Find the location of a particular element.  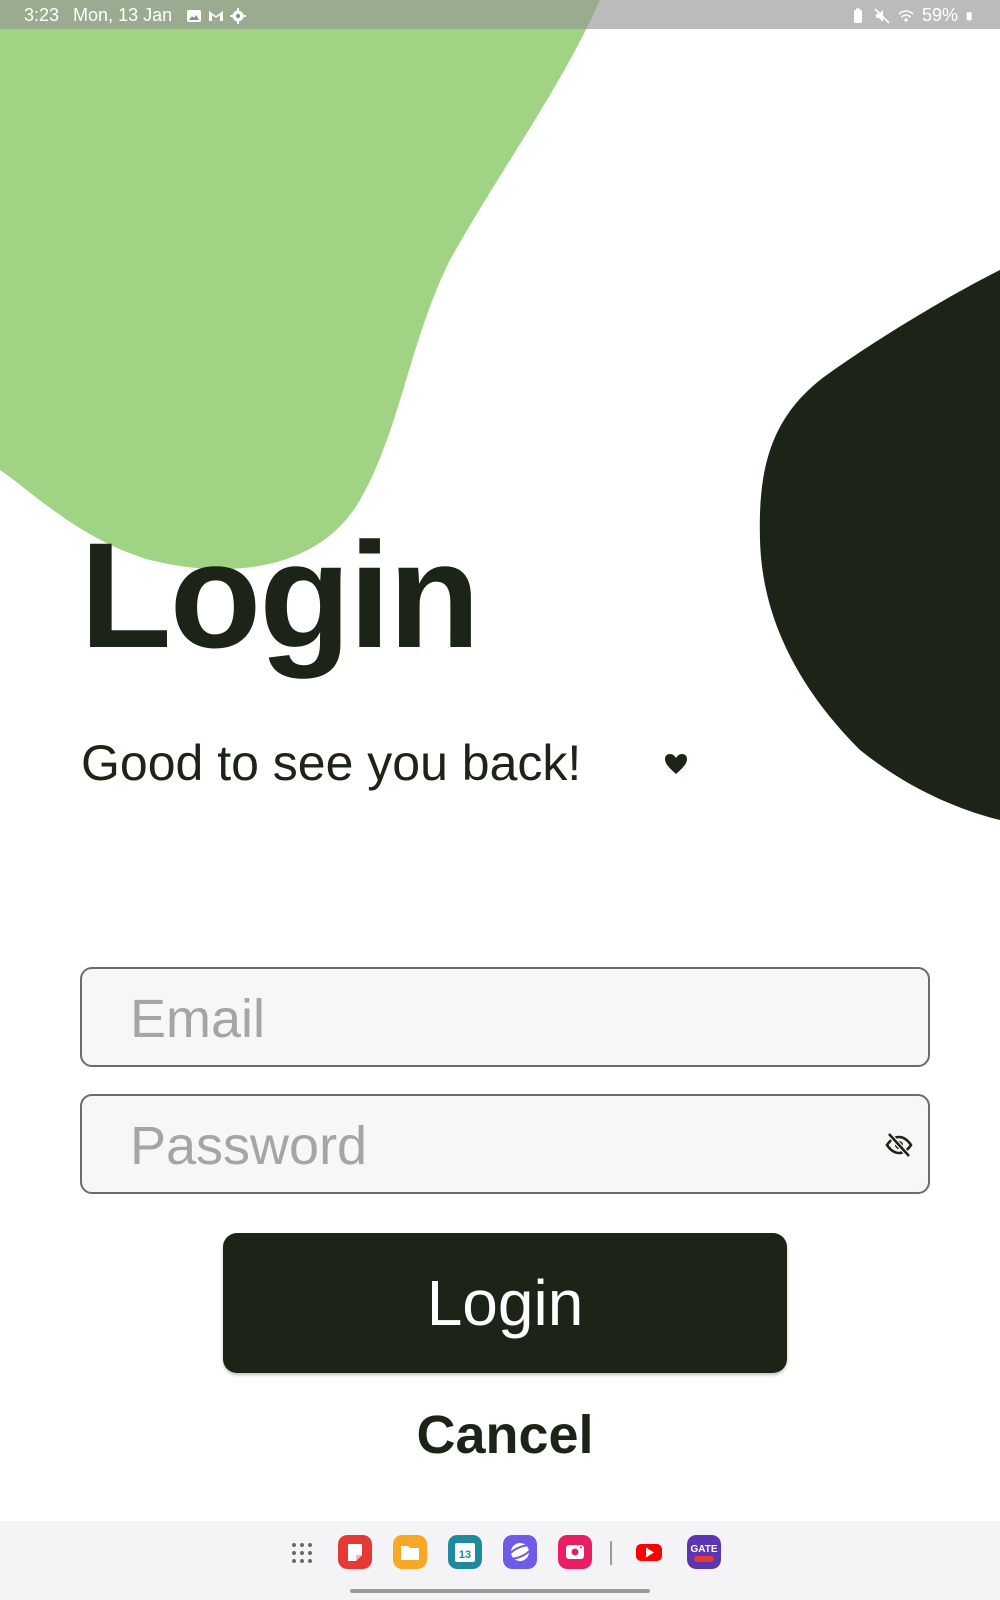

clock: 3:23 is located at coordinates (42, 15).